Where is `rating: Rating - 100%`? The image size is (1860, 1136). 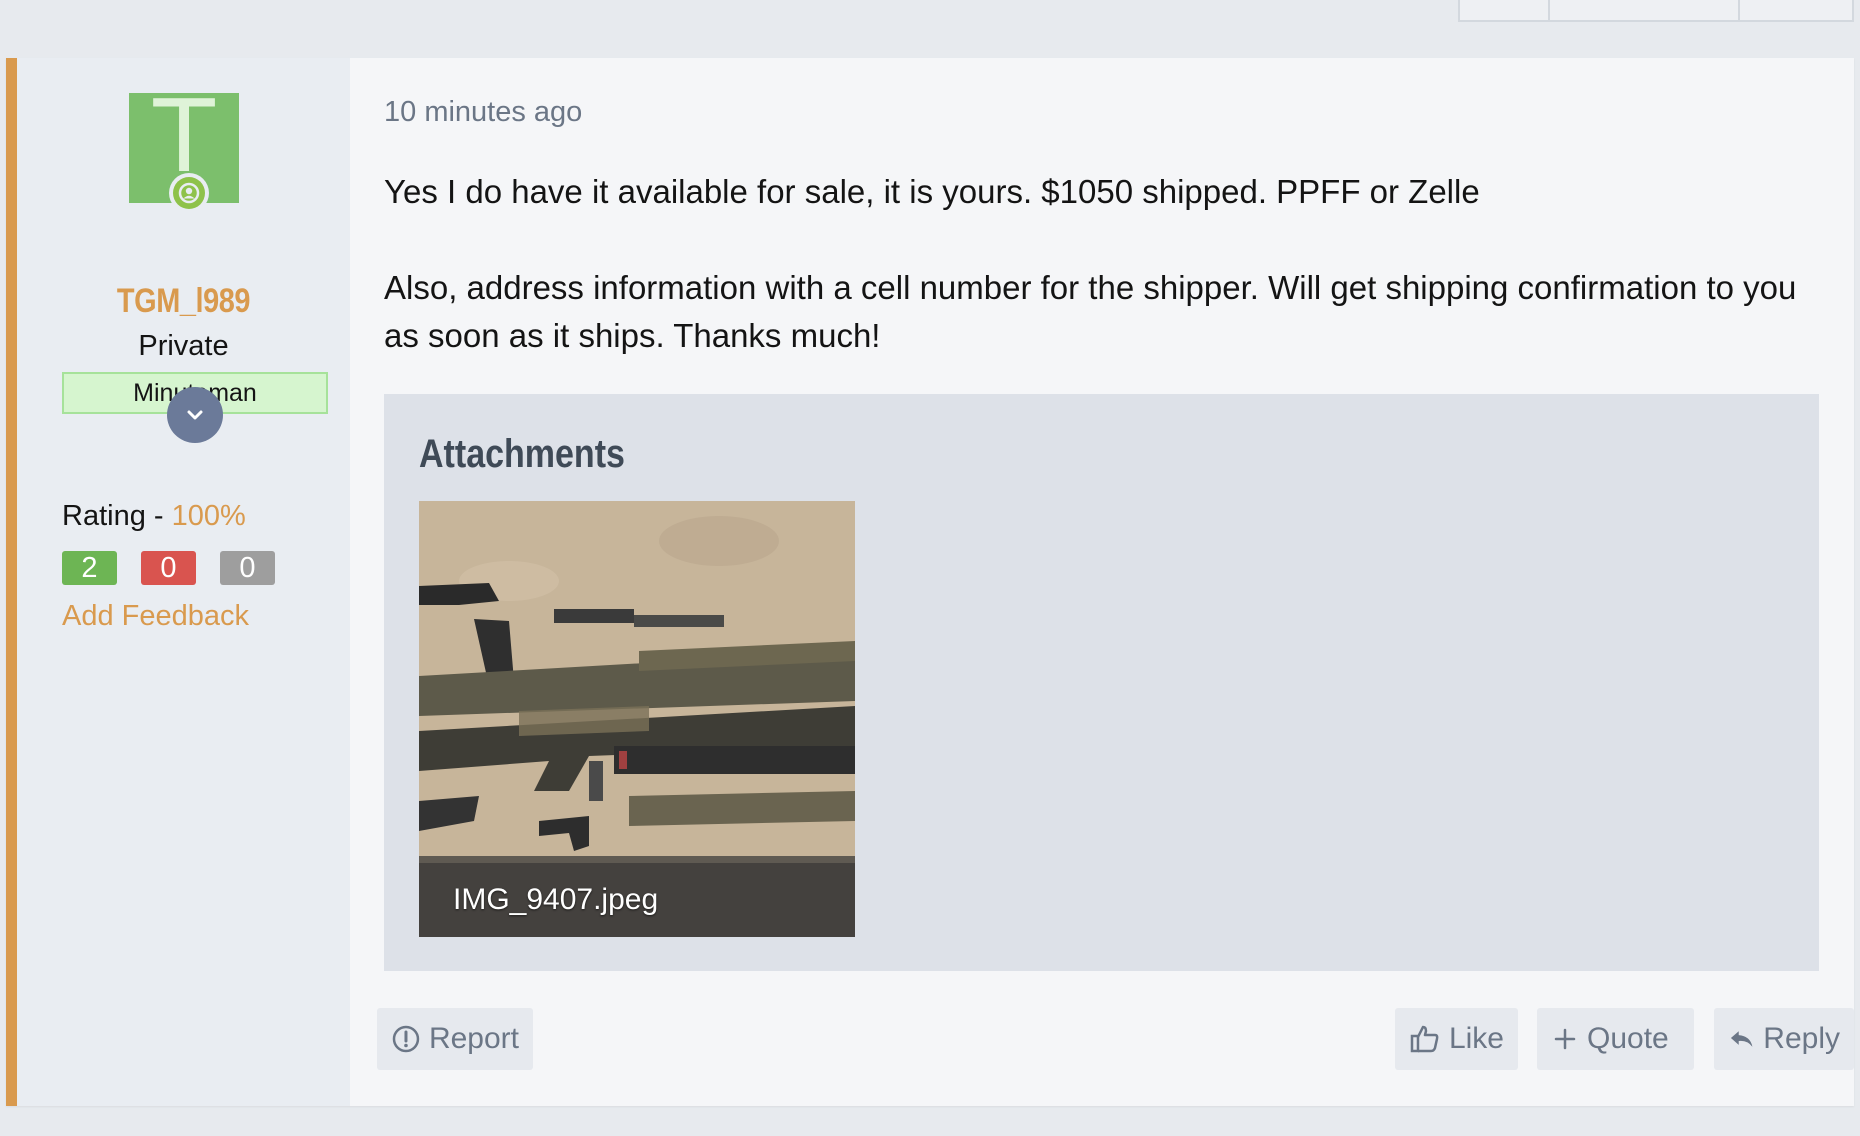
rating: Rating - 100% is located at coordinates (154, 516).